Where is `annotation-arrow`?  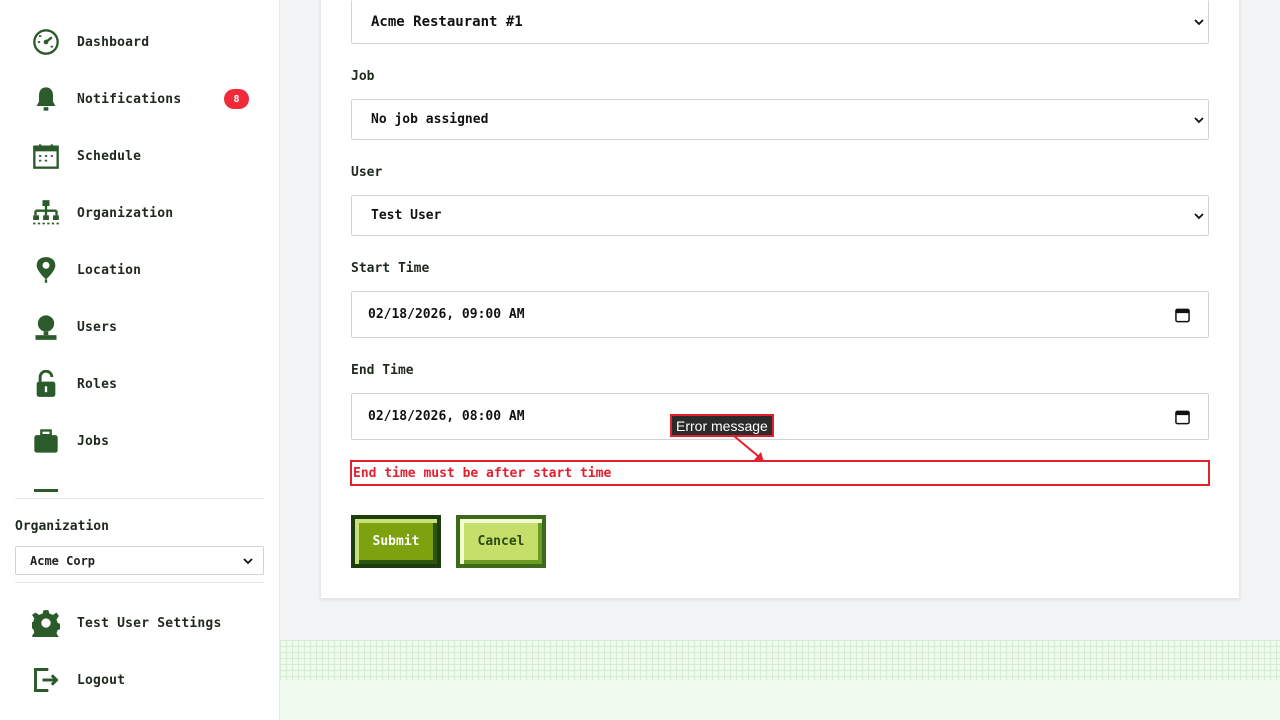
annotation-arrow is located at coordinates (748, 448).